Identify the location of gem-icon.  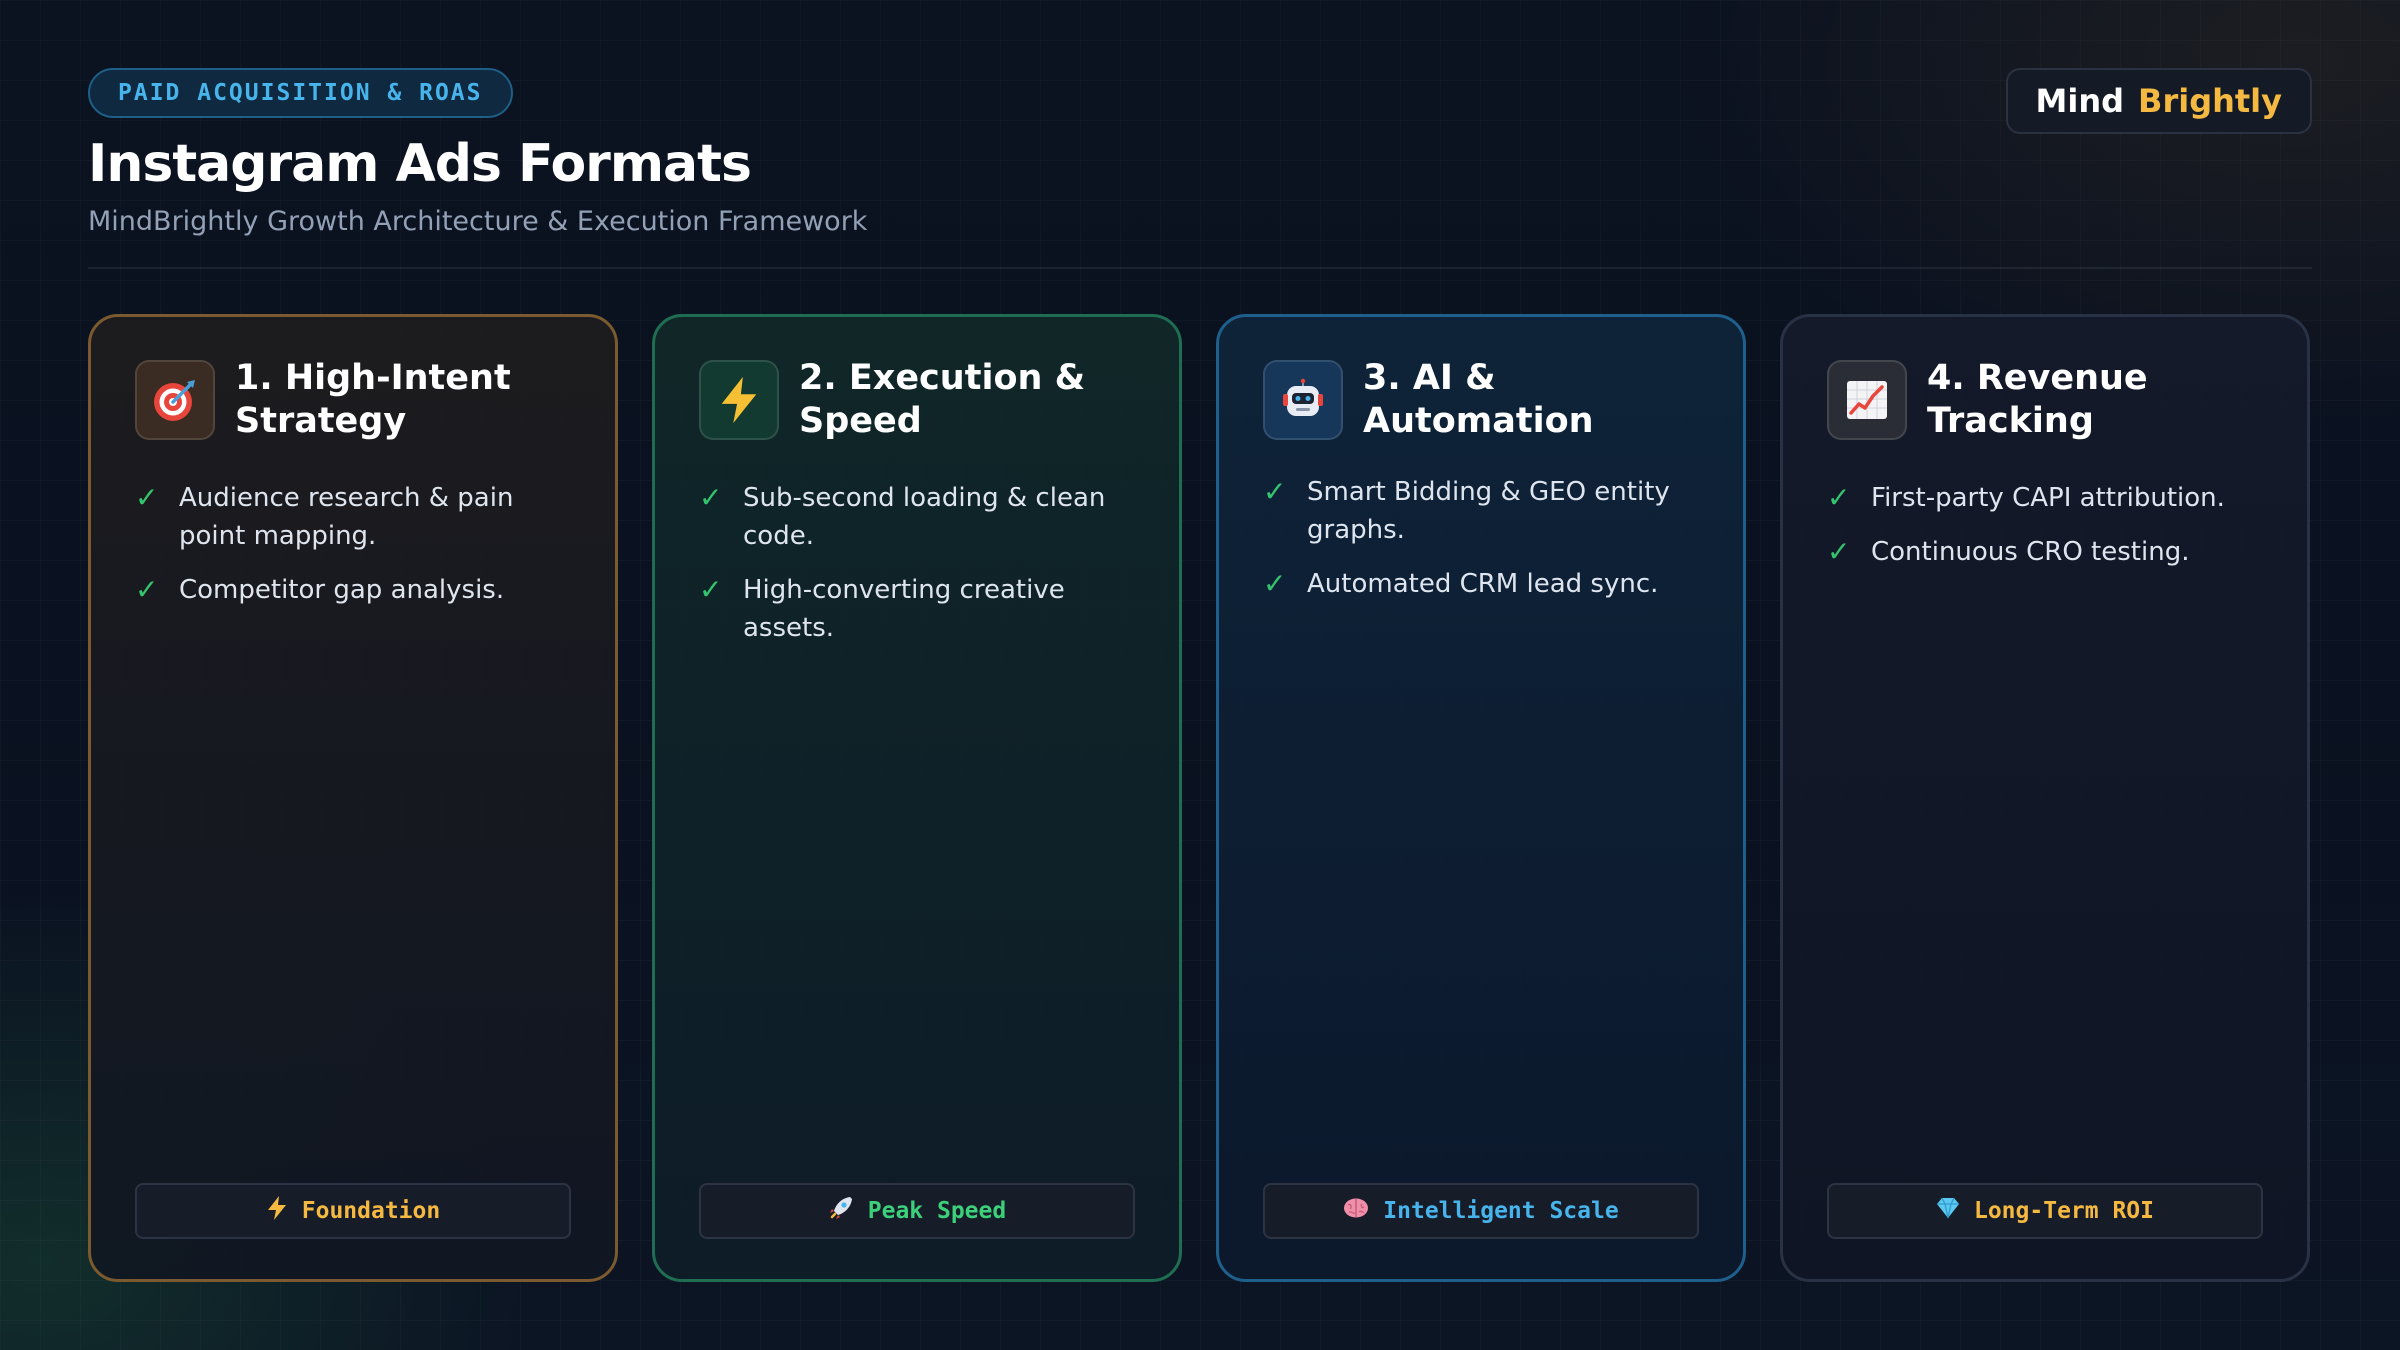
(1948, 1211).